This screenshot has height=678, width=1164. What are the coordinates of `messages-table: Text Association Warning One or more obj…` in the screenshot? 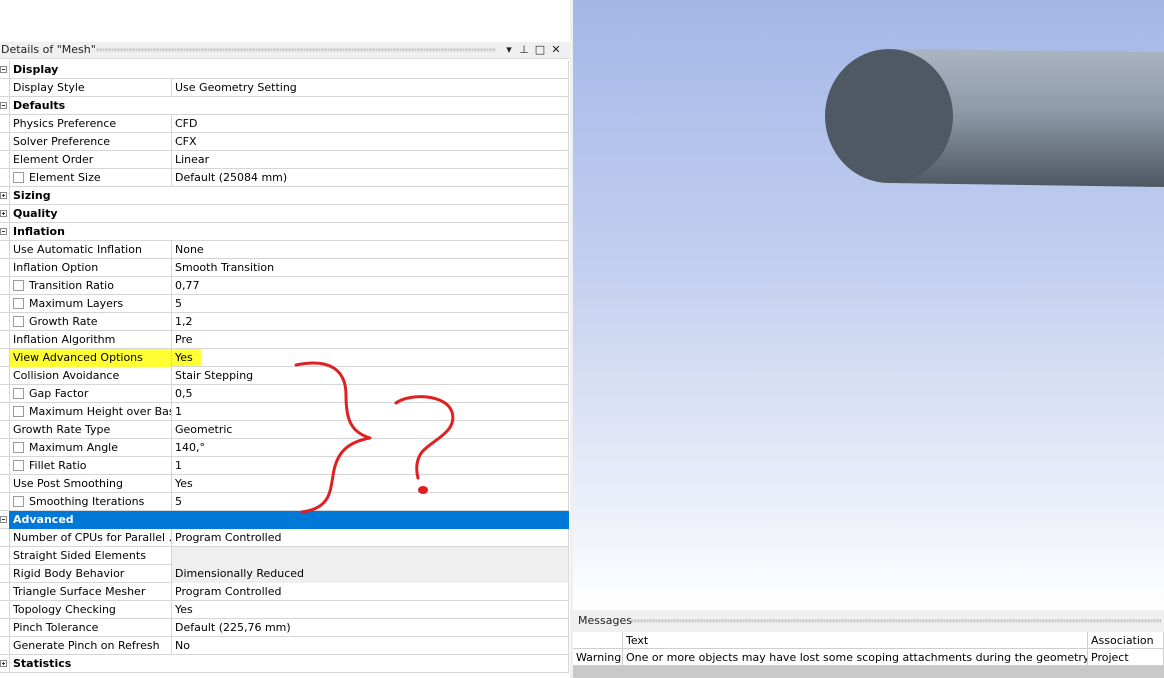 It's located at (868, 650).